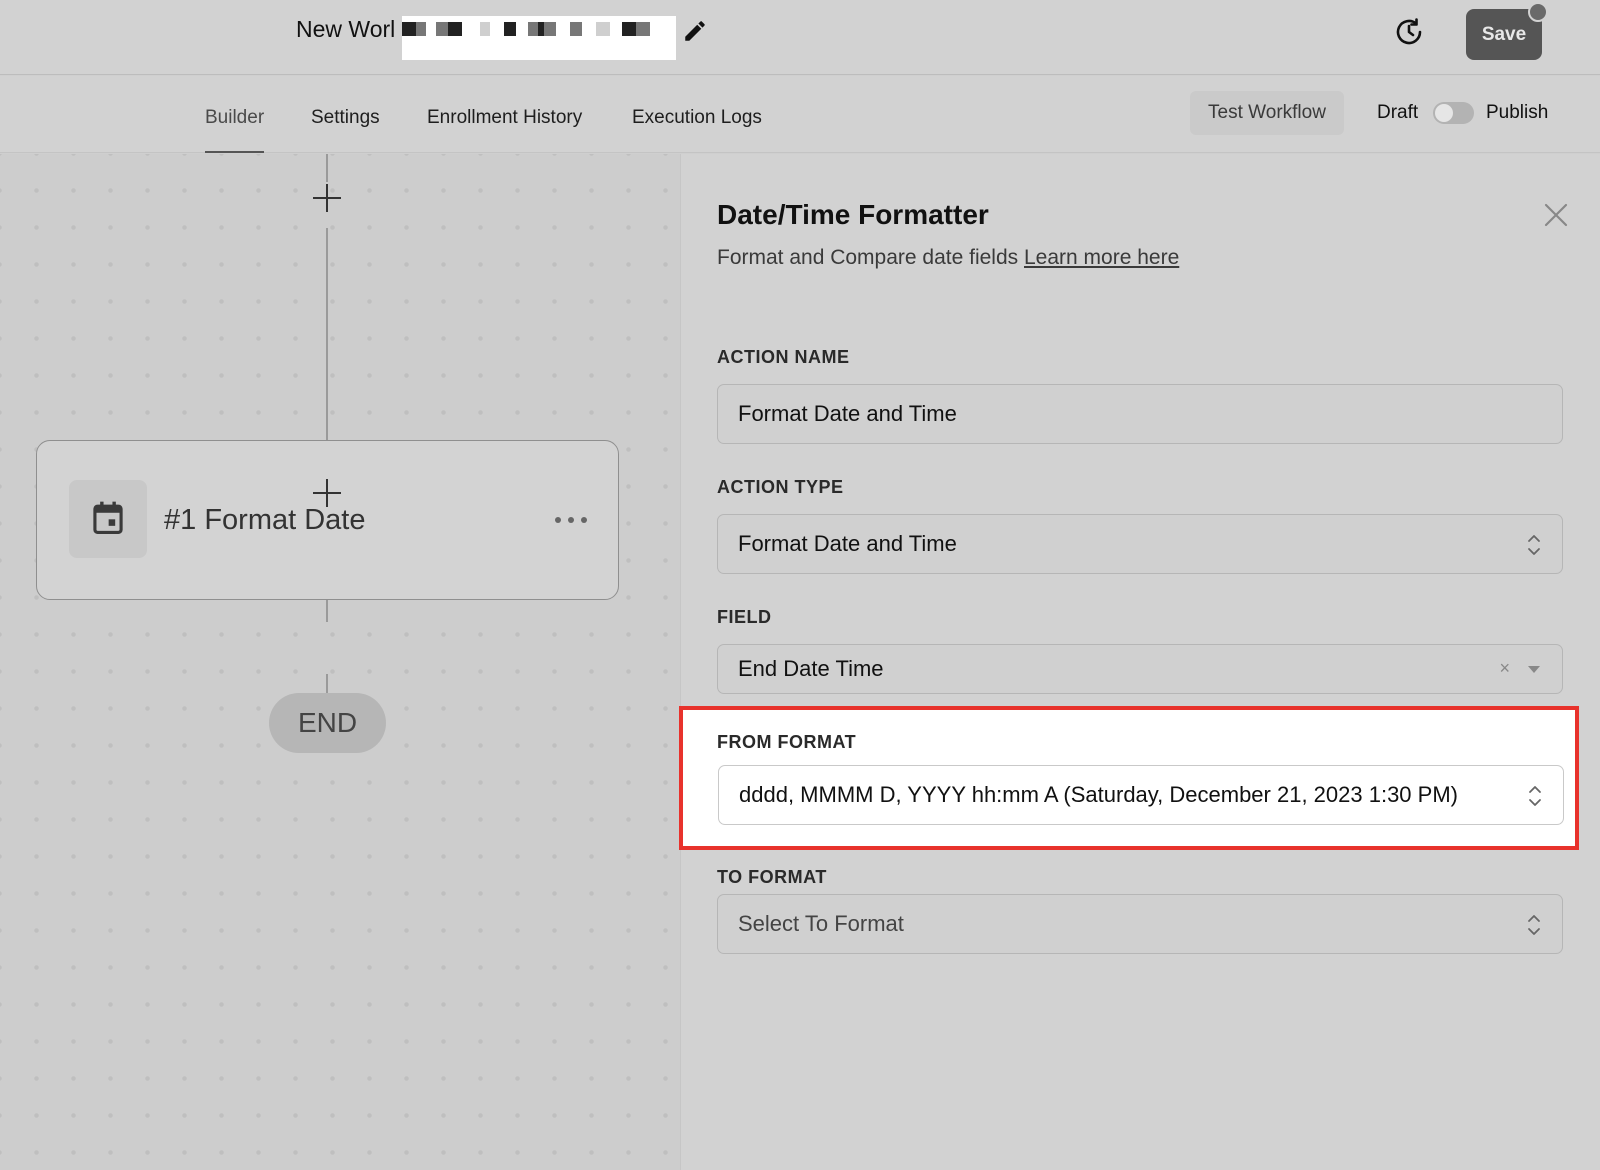 The width and height of the screenshot is (1600, 1170). What do you see at coordinates (1409, 32) in the screenshot?
I see `history-icon` at bounding box center [1409, 32].